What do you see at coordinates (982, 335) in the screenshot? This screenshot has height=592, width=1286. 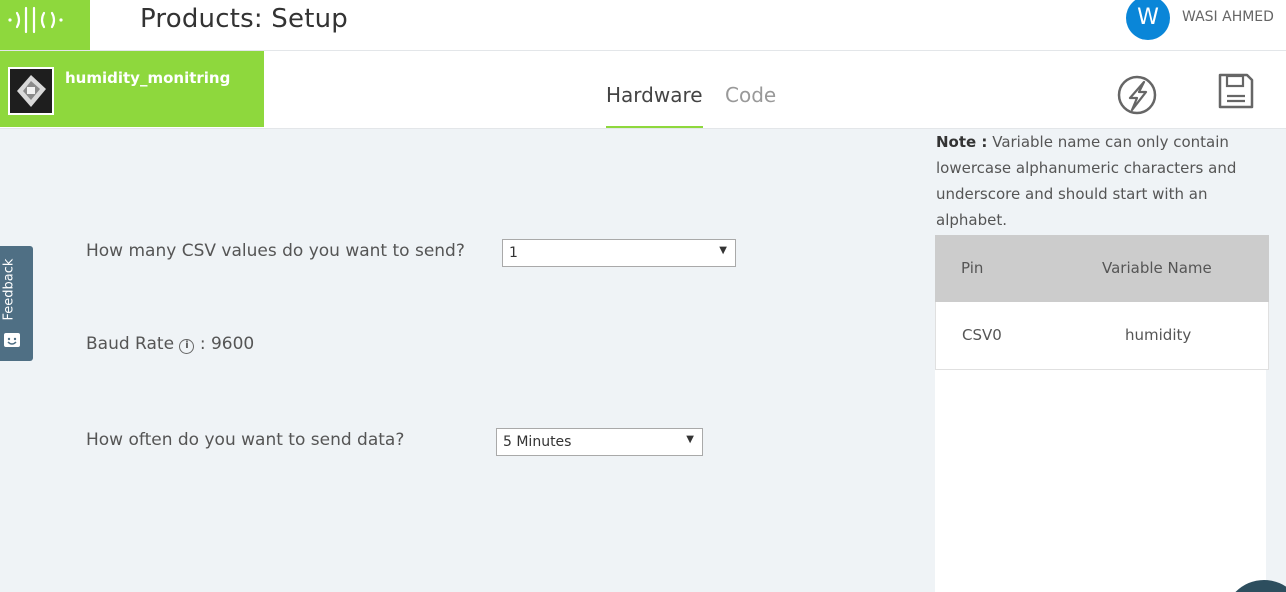 I see `pin-cell: CSV0` at bounding box center [982, 335].